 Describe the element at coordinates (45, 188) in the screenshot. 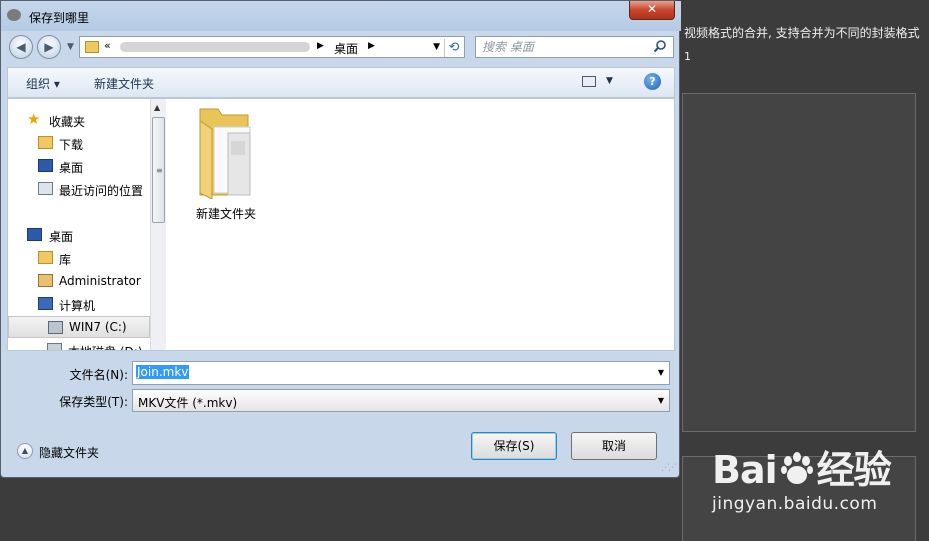

I see `recent-places-icon` at that location.